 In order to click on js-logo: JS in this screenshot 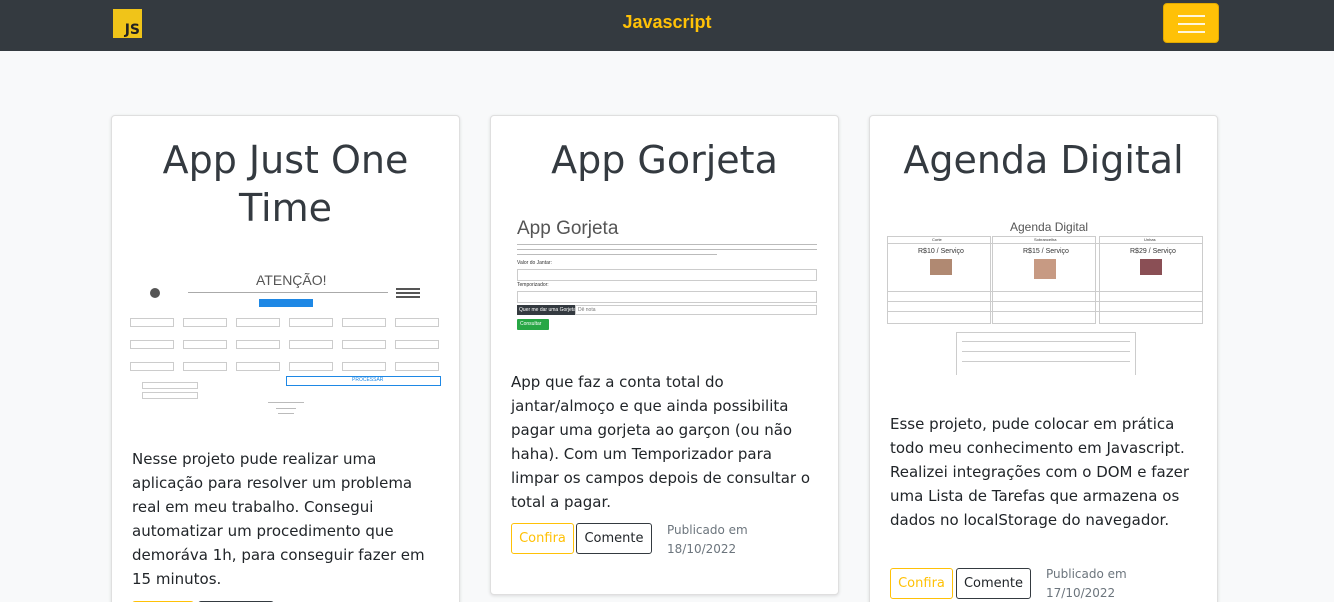, I will do `click(127, 23)`.